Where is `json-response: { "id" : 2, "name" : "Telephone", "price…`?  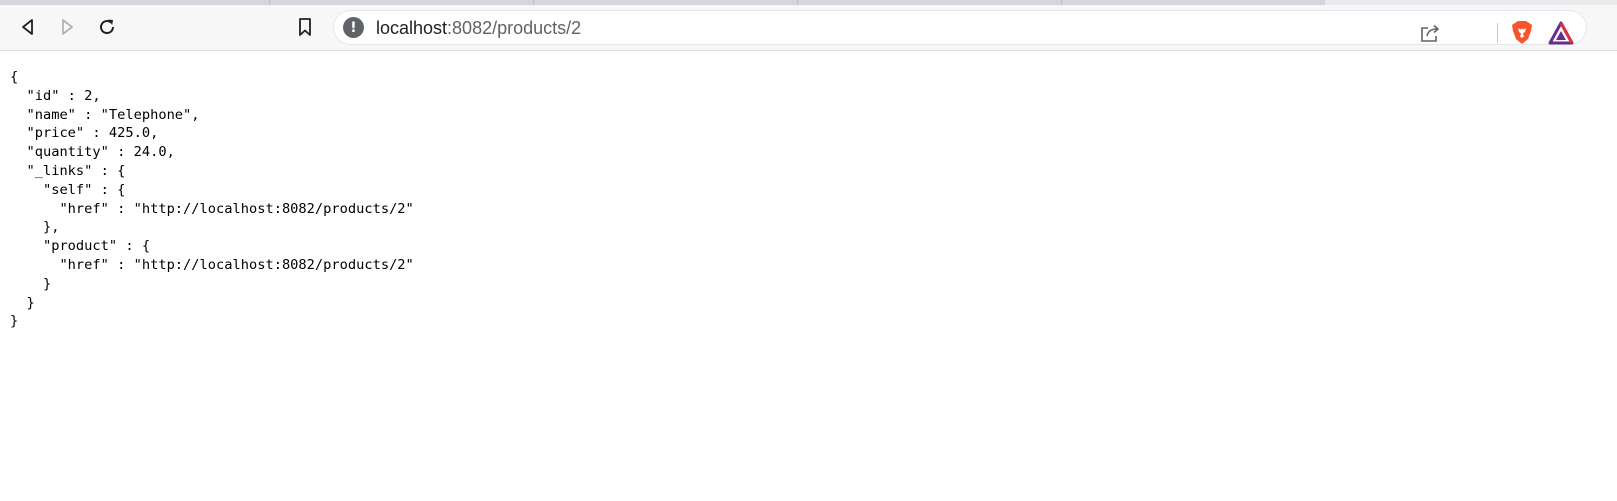 json-response: { "id" : 2, "name" : "Telephone", "price… is located at coordinates (212, 199).